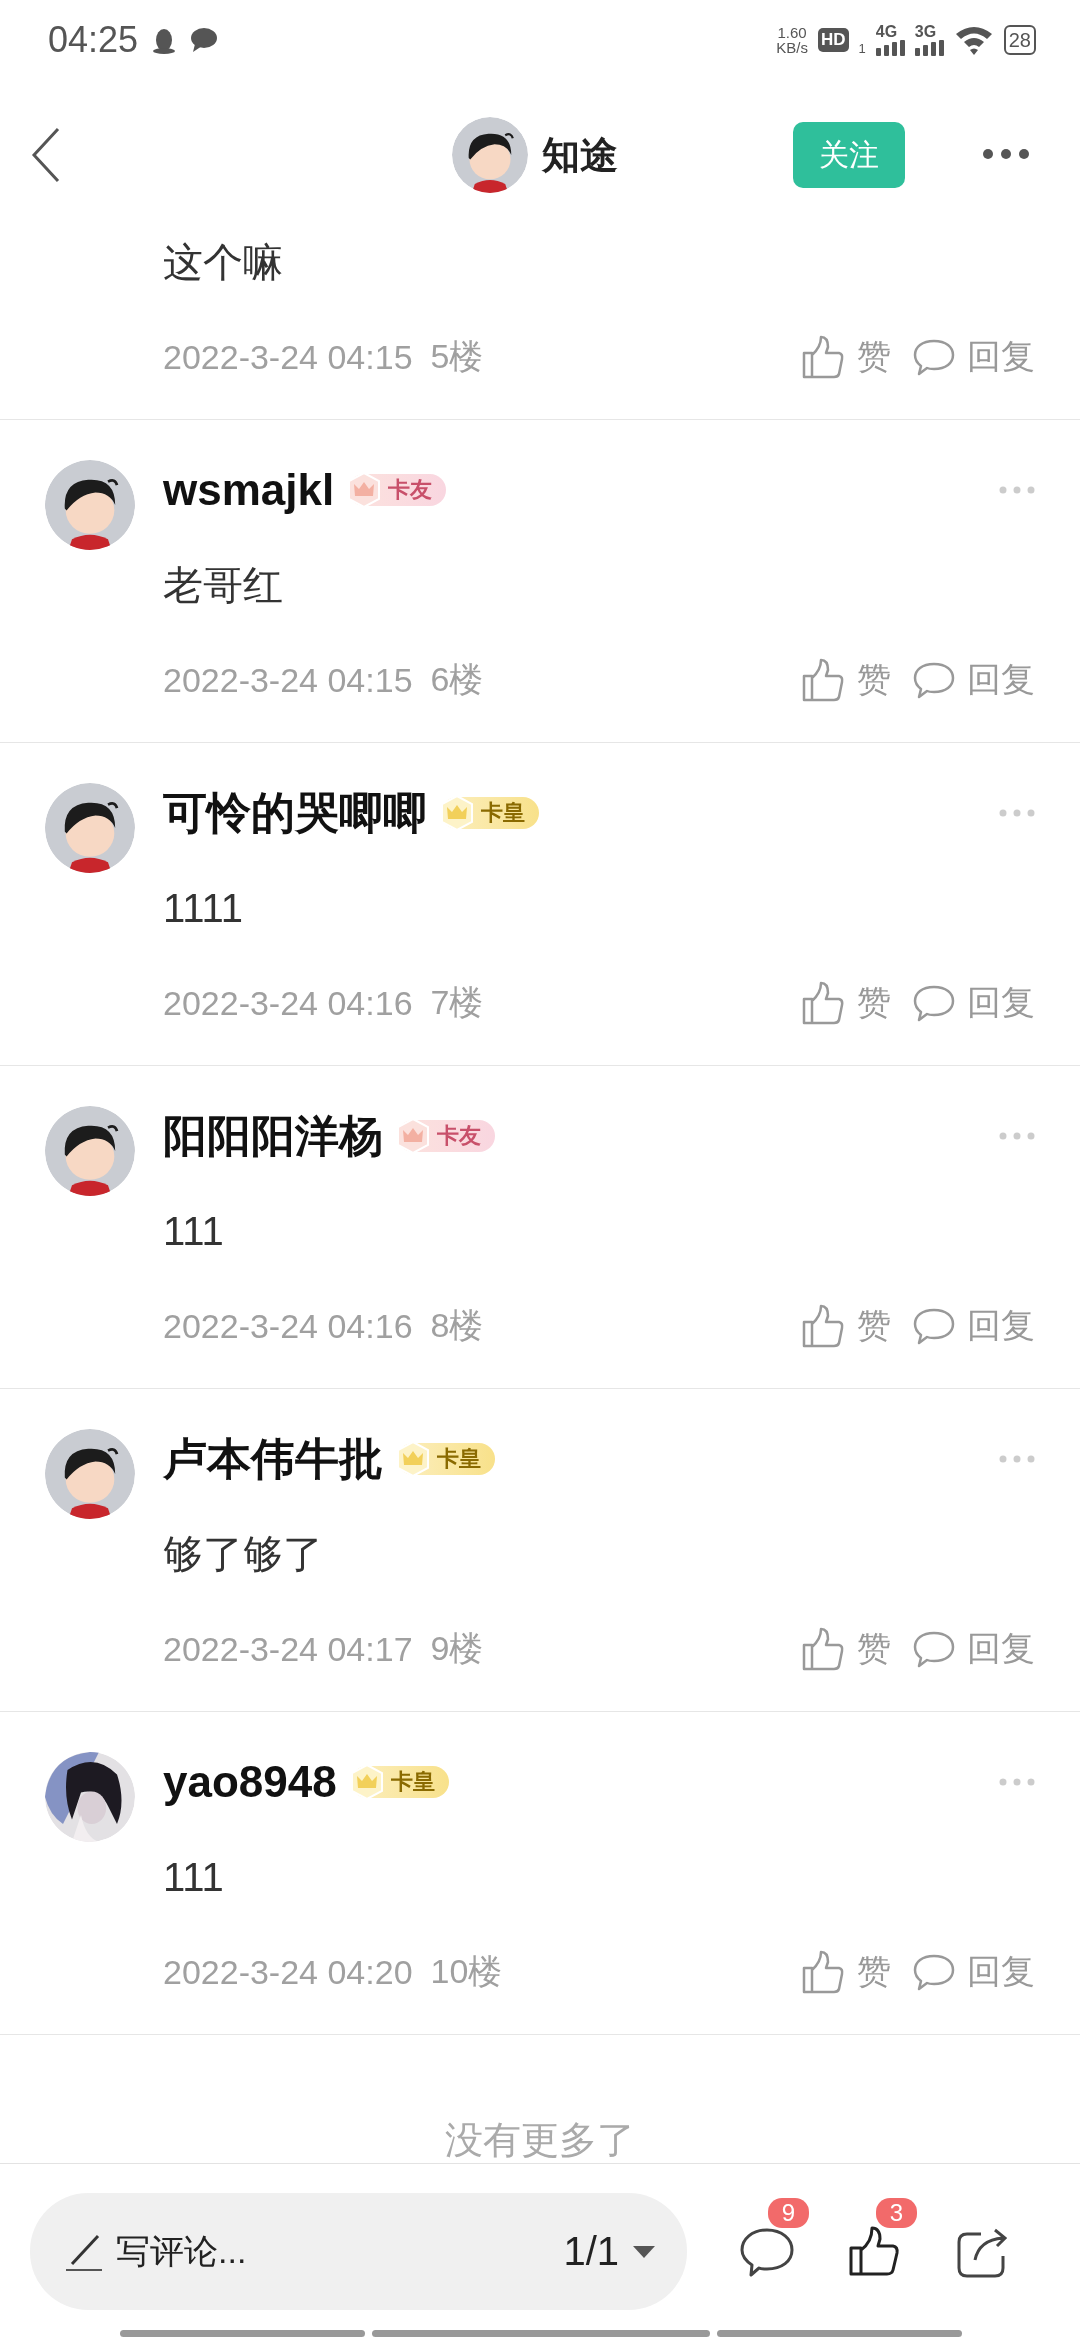 The image size is (1080, 2340). What do you see at coordinates (466, 1971) in the screenshot?
I see `floor-number: 10楼` at bounding box center [466, 1971].